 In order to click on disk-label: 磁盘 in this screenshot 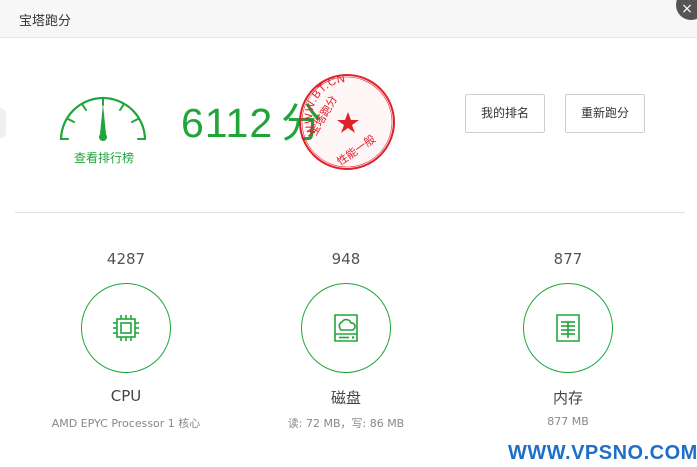, I will do `click(345, 398)`.